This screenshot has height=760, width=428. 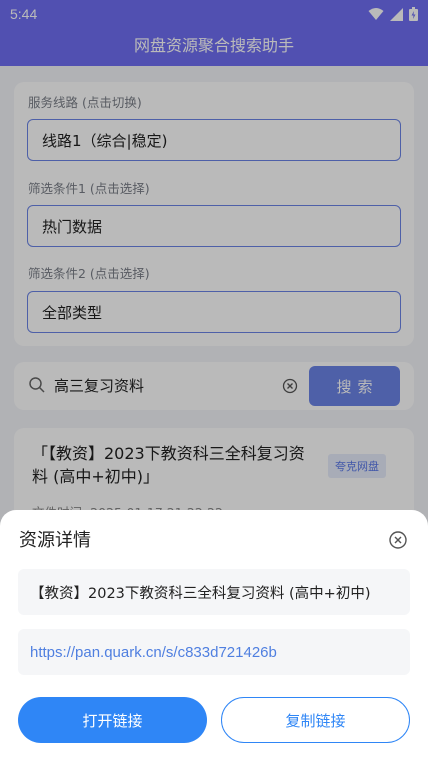 What do you see at coordinates (112, 720) in the screenshot?
I see `open-link-button: 打开链接` at bounding box center [112, 720].